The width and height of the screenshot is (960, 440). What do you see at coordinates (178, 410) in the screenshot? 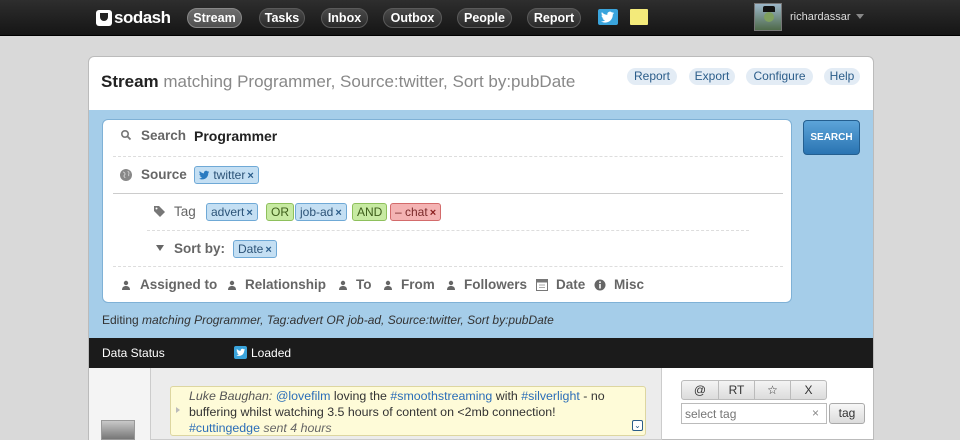
I see `expand-arrow-icon` at bounding box center [178, 410].